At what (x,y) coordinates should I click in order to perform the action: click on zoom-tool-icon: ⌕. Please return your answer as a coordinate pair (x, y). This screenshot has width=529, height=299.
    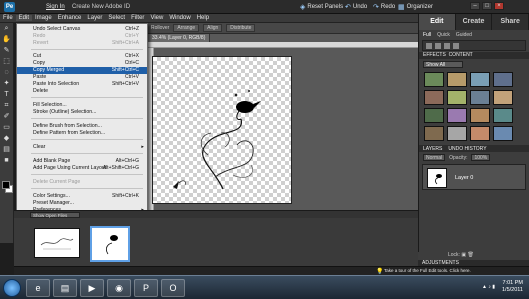
    Looking at the image, I should click on (7, 29).